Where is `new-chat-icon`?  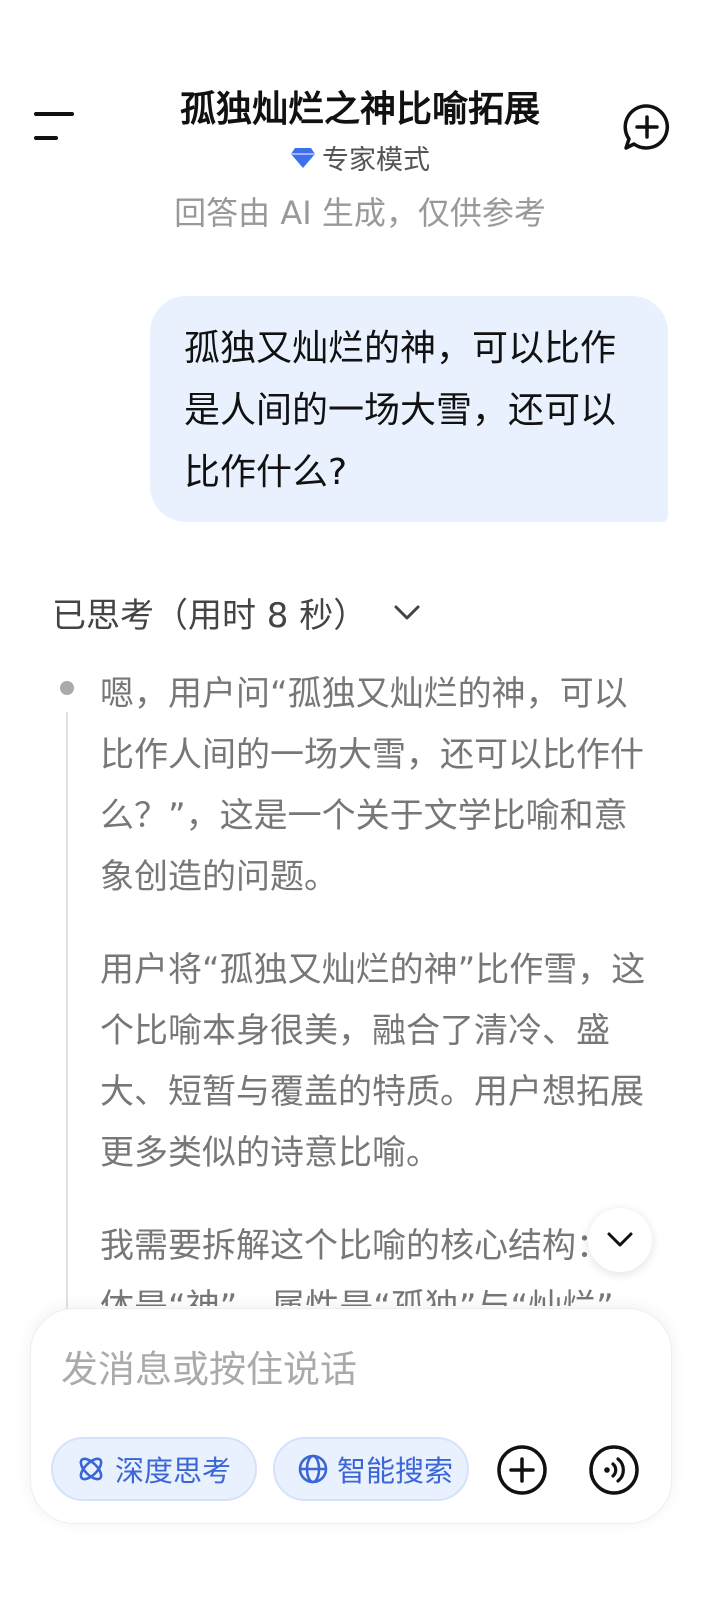 new-chat-icon is located at coordinates (647, 127).